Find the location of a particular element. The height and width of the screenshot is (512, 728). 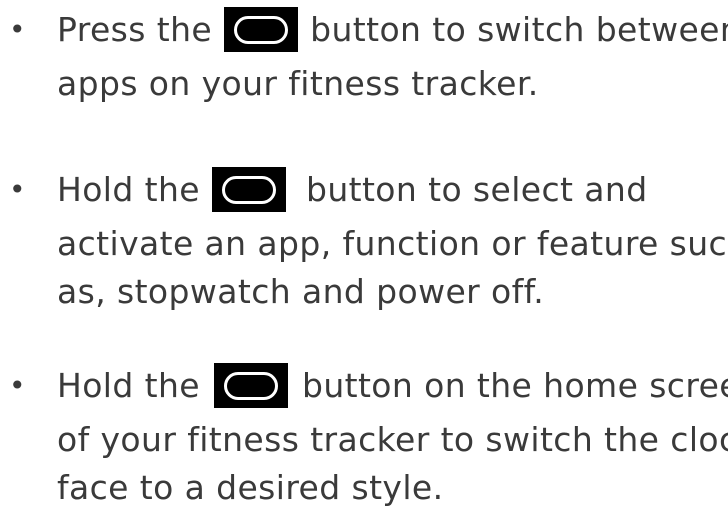

instruction-lead: Press the is located at coordinates (135, 29).